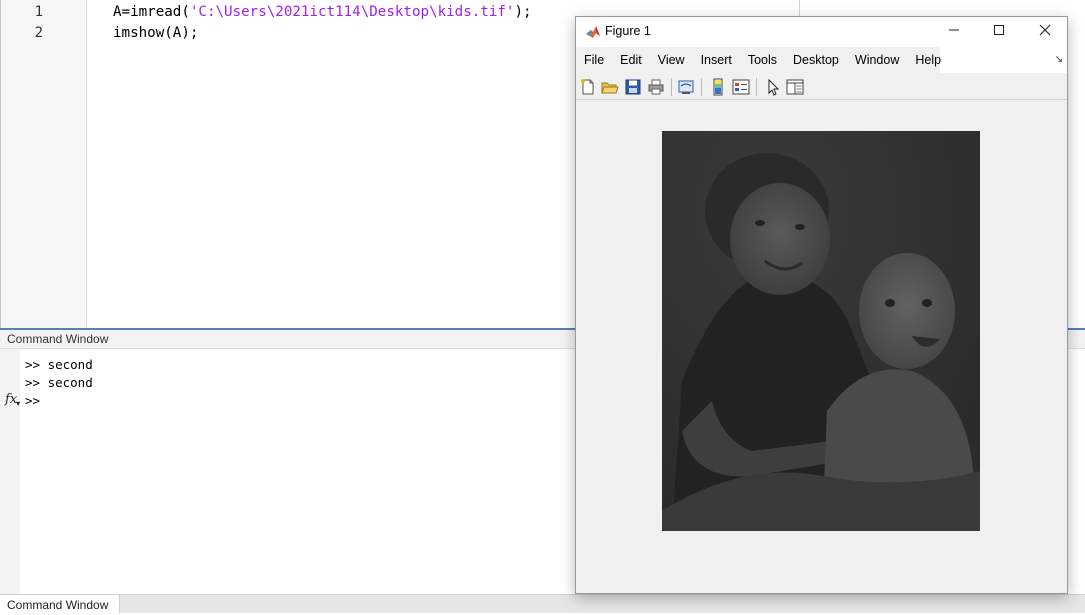 The height and width of the screenshot is (615, 1085). I want to click on minimize-button, so click(954, 32).